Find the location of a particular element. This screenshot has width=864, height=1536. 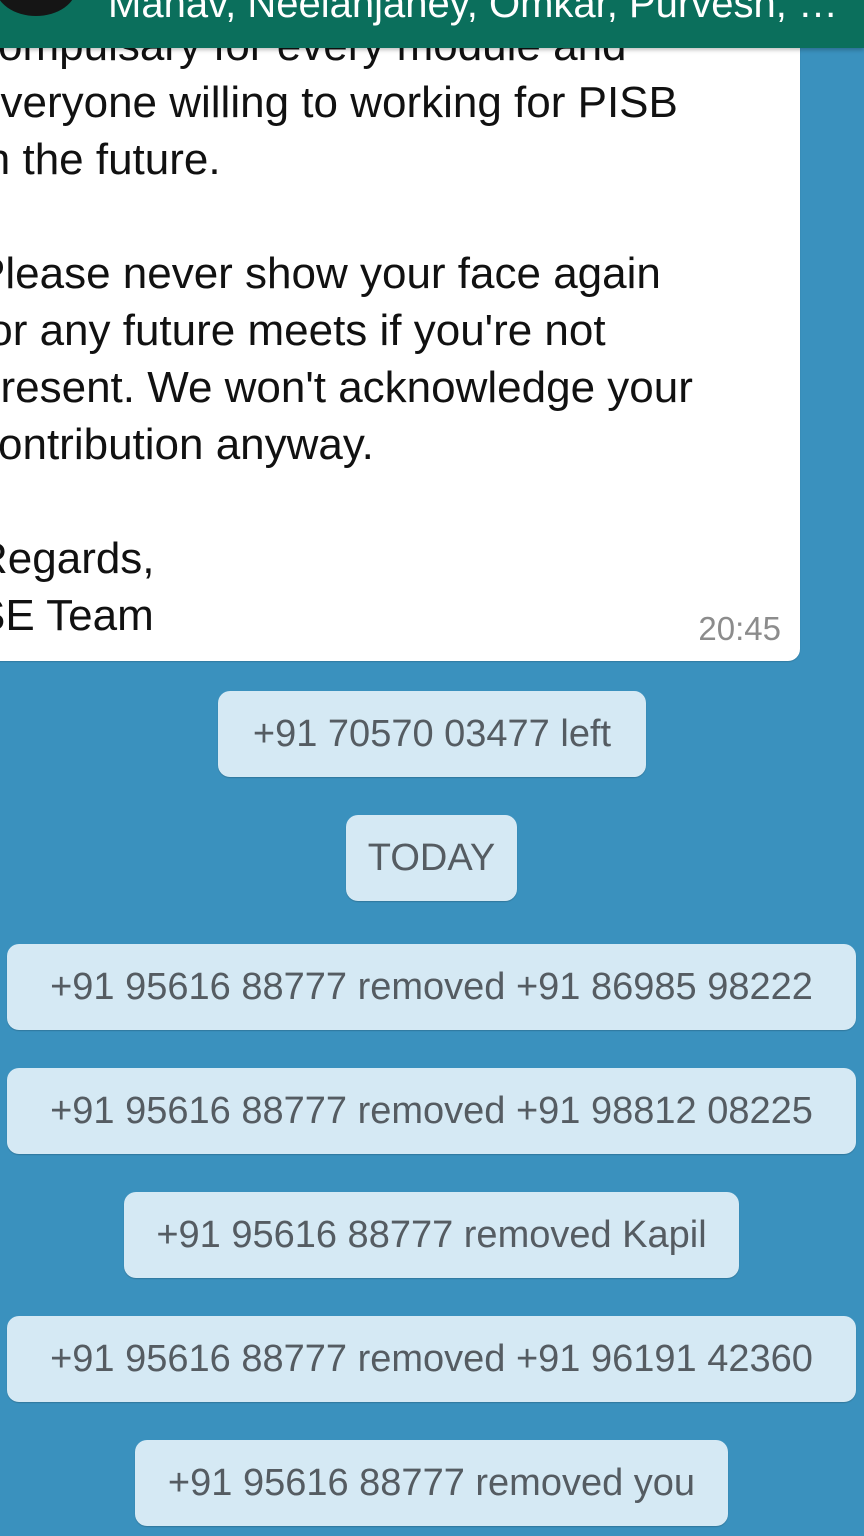

date-divider-chip: TODAY is located at coordinates (431, 858).